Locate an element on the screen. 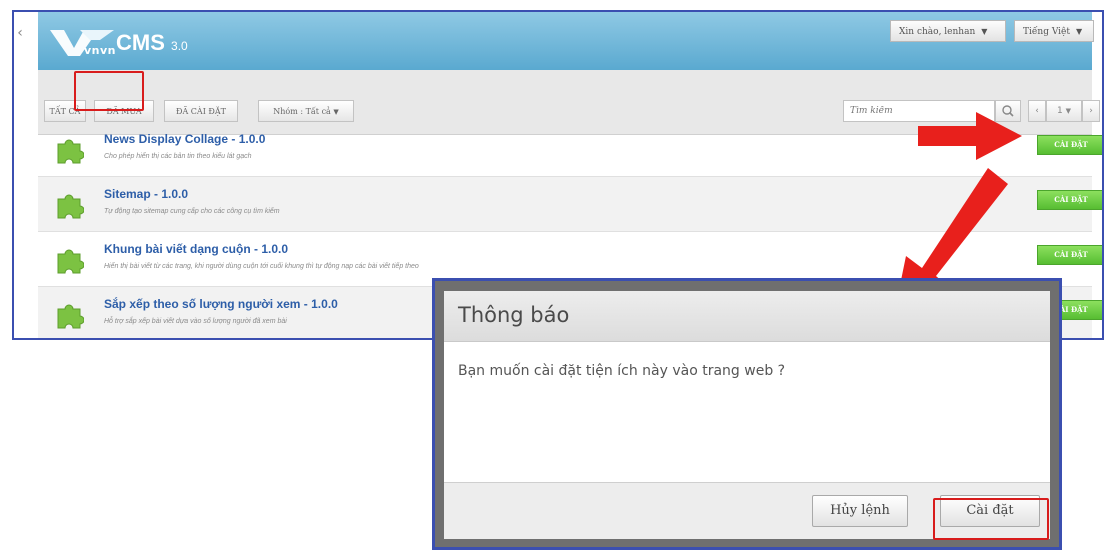  plugin-title: News Display Collage - 1.0.0 is located at coordinates (184, 139).